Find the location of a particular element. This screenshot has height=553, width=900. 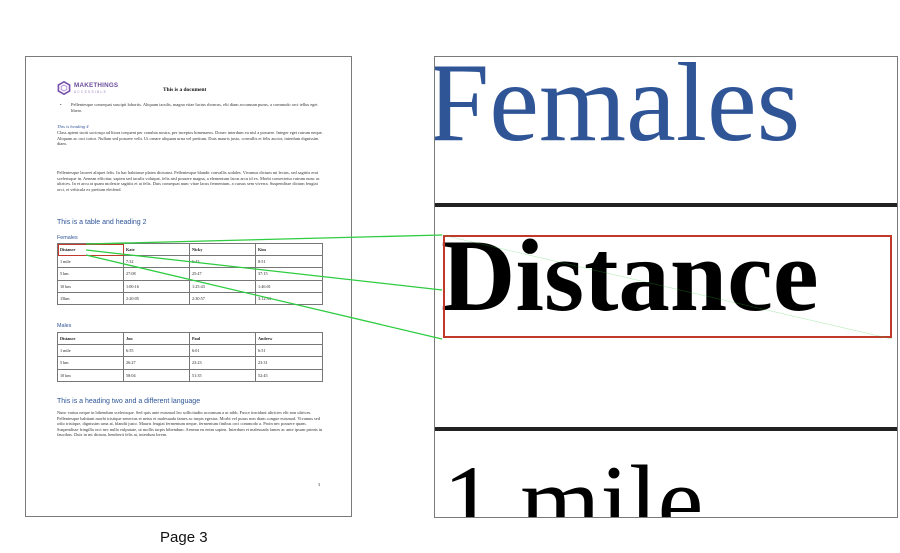

table-row: 5 km 27:08 25:47 37:15 is located at coordinates (190, 274).